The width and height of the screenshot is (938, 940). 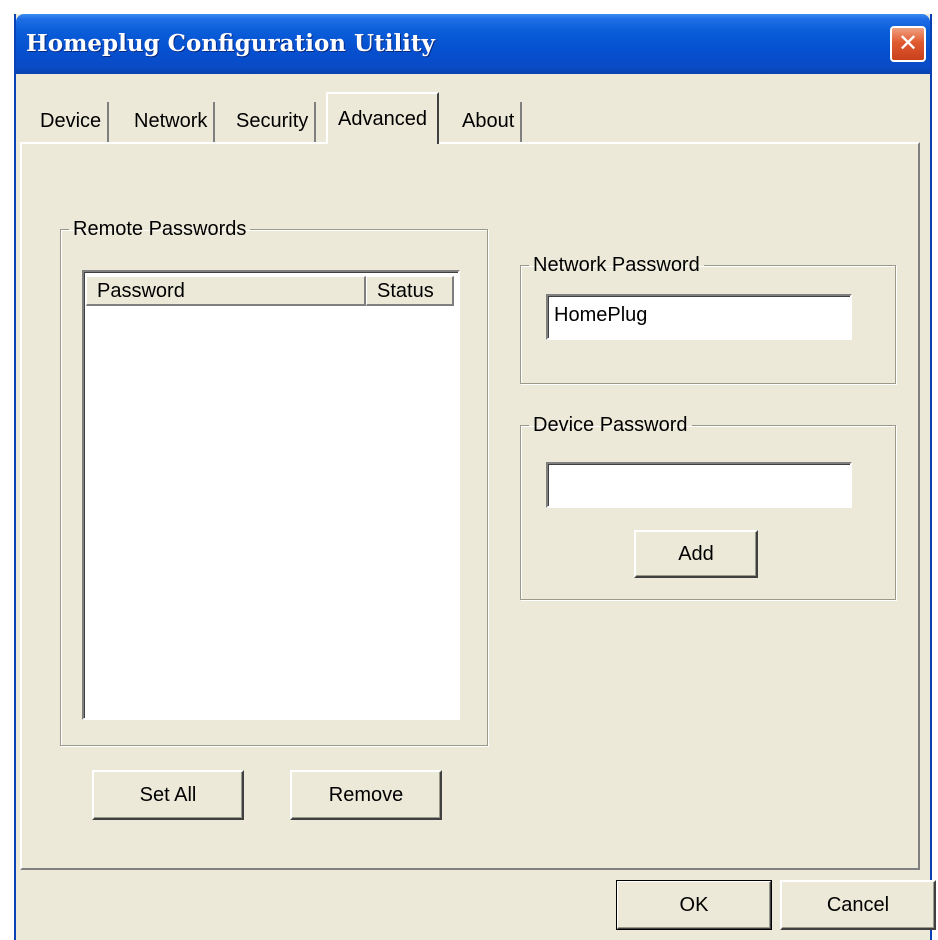 What do you see at coordinates (172, 122) in the screenshot?
I see `tab-network: Network` at bounding box center [172, 122].